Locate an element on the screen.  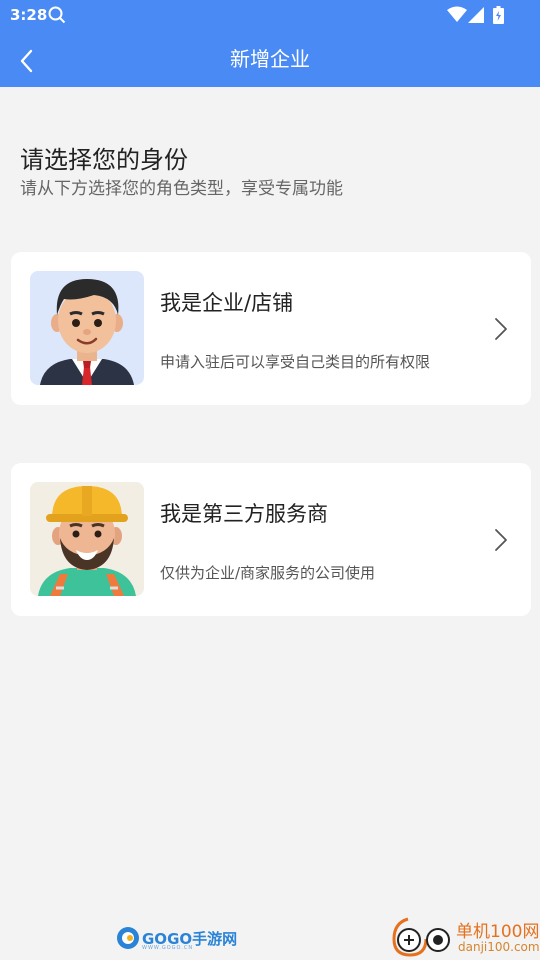
option-title: 我是企业/店铺 is located at coordinates (227, 303).